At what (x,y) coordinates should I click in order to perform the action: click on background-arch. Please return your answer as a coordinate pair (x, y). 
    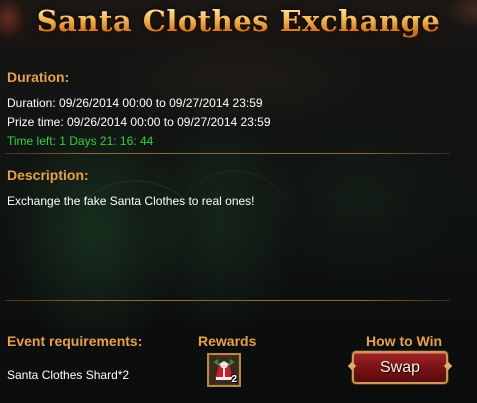
    Looking at the image, I should click on (235, 231).